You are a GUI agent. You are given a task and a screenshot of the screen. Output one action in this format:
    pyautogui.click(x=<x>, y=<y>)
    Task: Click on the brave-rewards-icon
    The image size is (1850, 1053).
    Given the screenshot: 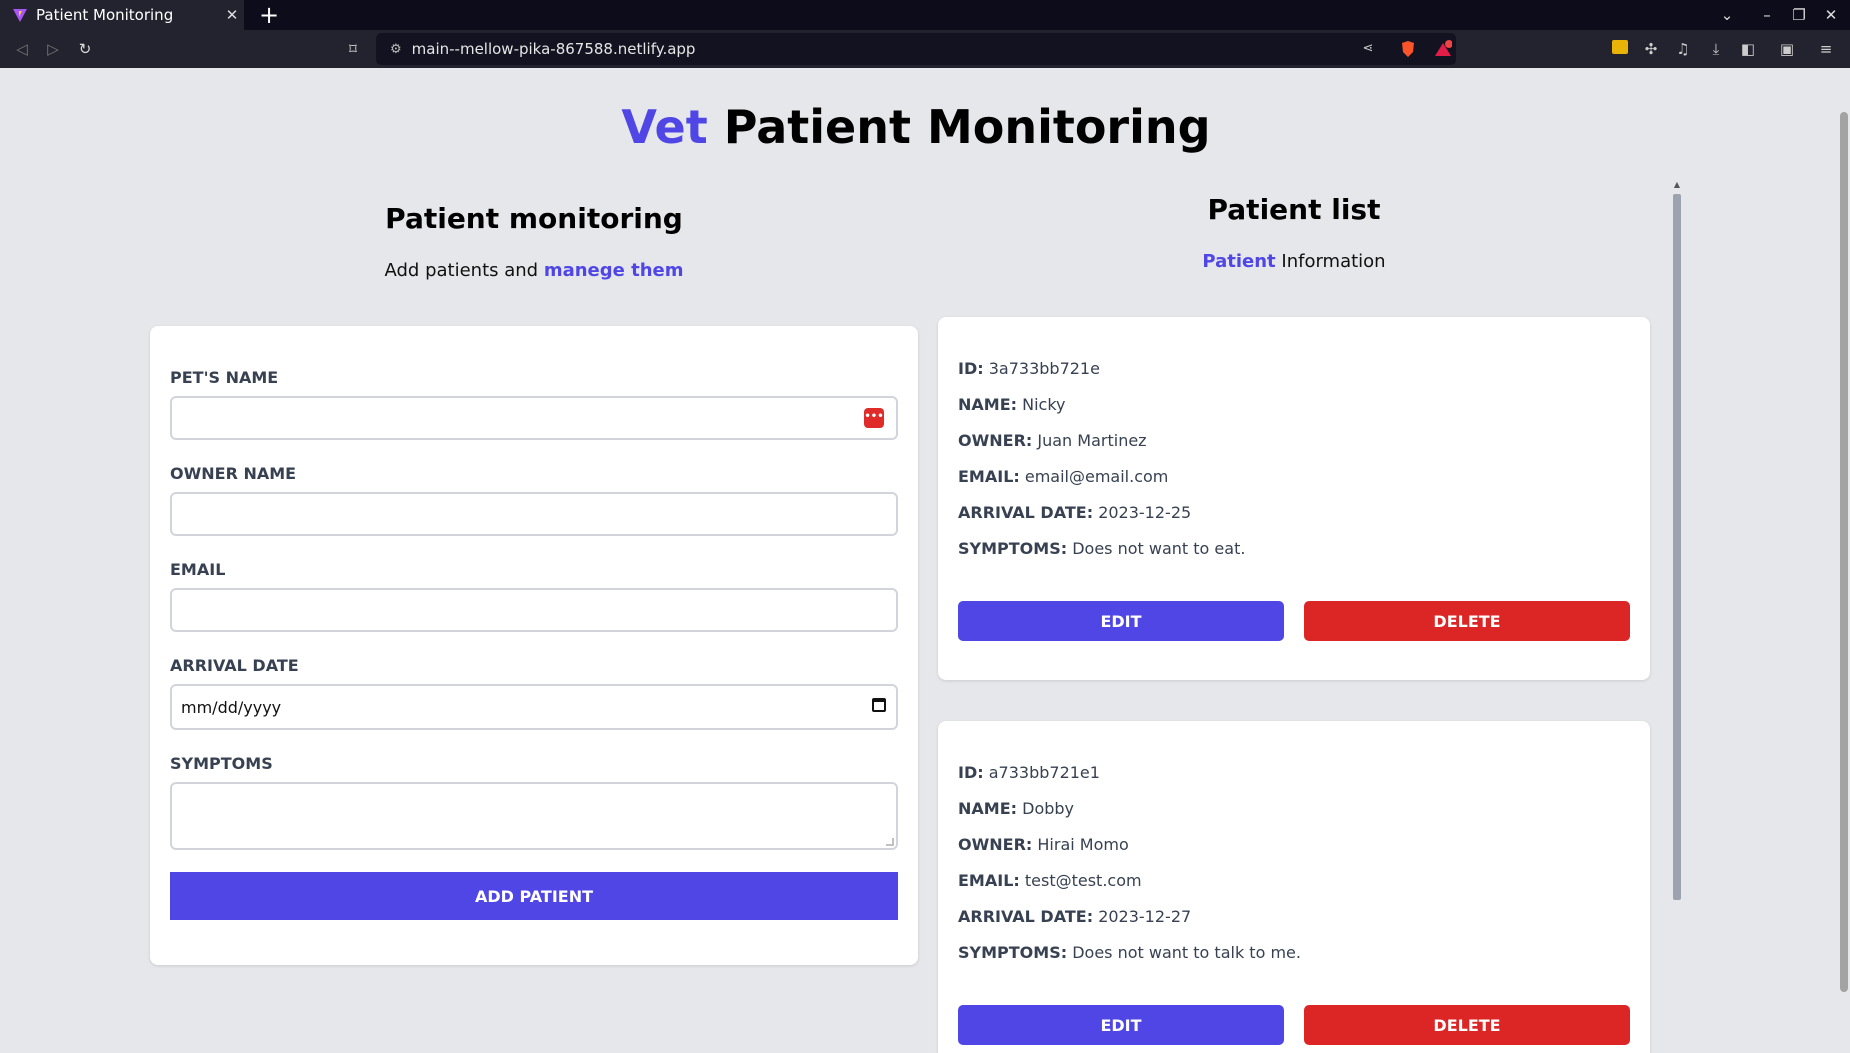 What is the action you would take?
    pyautogui.click(x=1443, y=49)
    